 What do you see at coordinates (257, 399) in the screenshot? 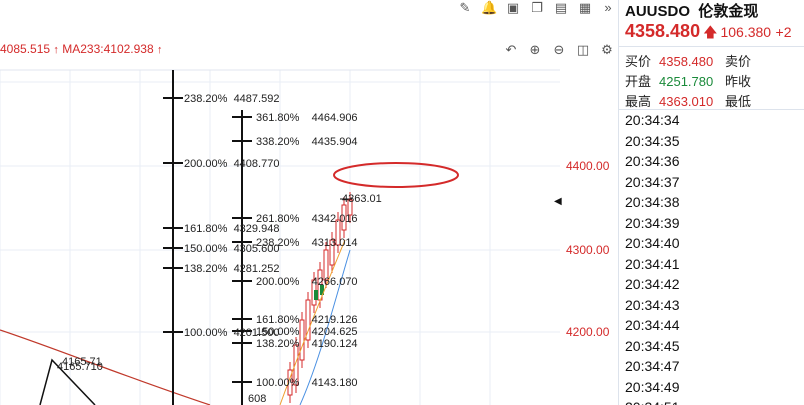
I see `bottom-partial-label: 608` at bounding box center [257, 399].